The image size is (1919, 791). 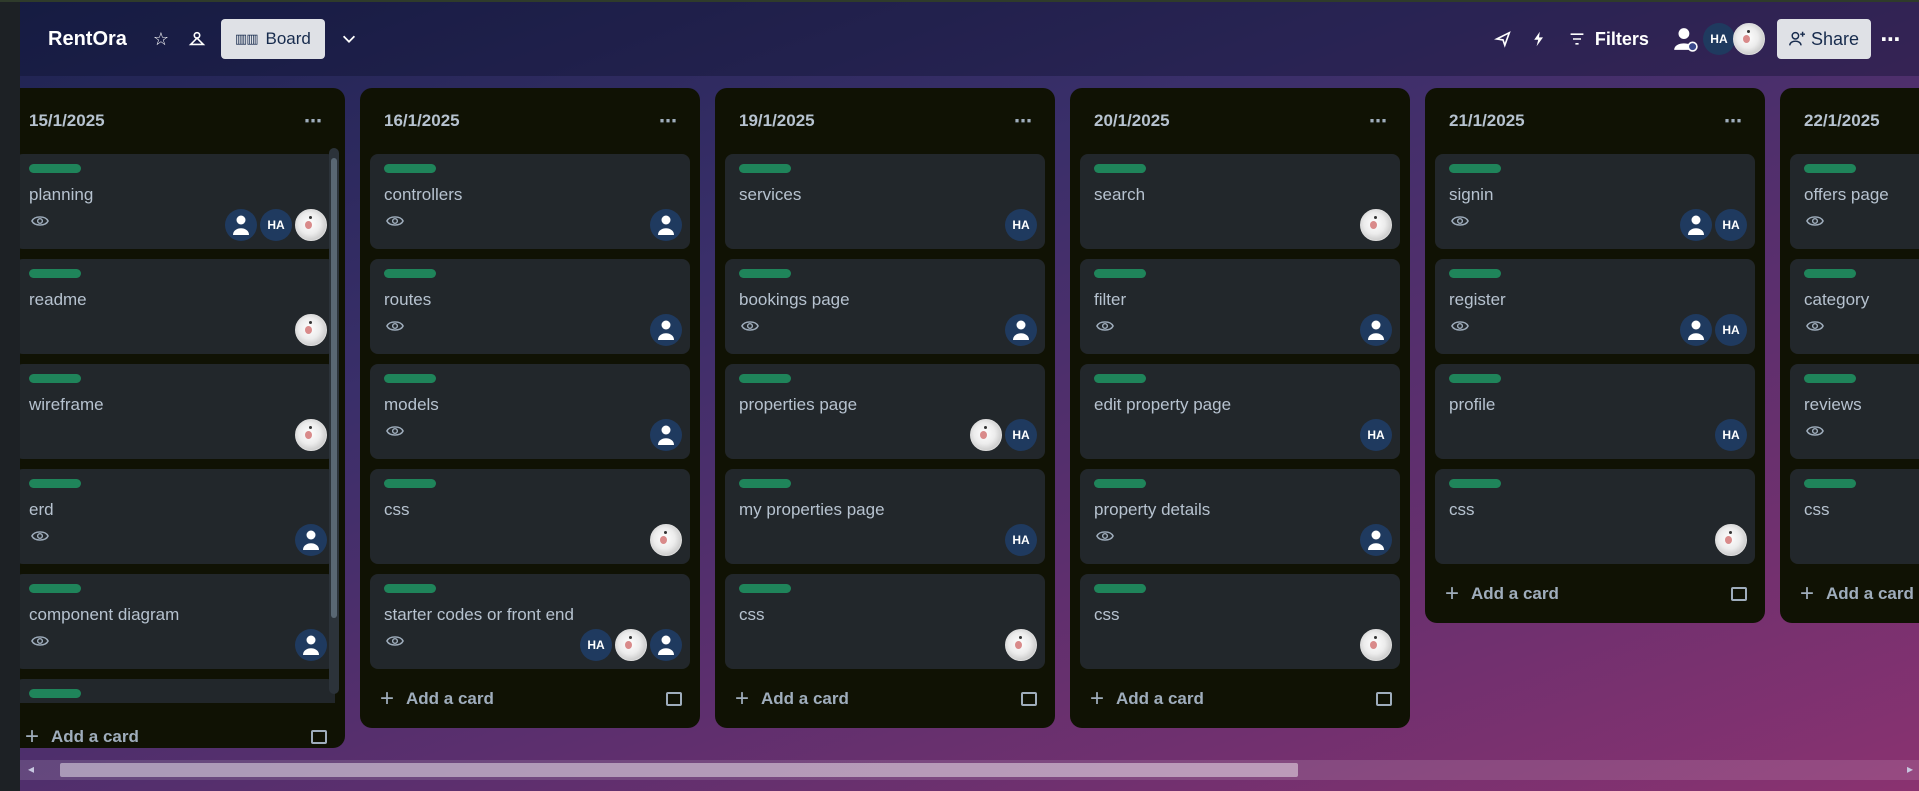 I want to click on card: my properties page HA, so click(x=885, y=516).